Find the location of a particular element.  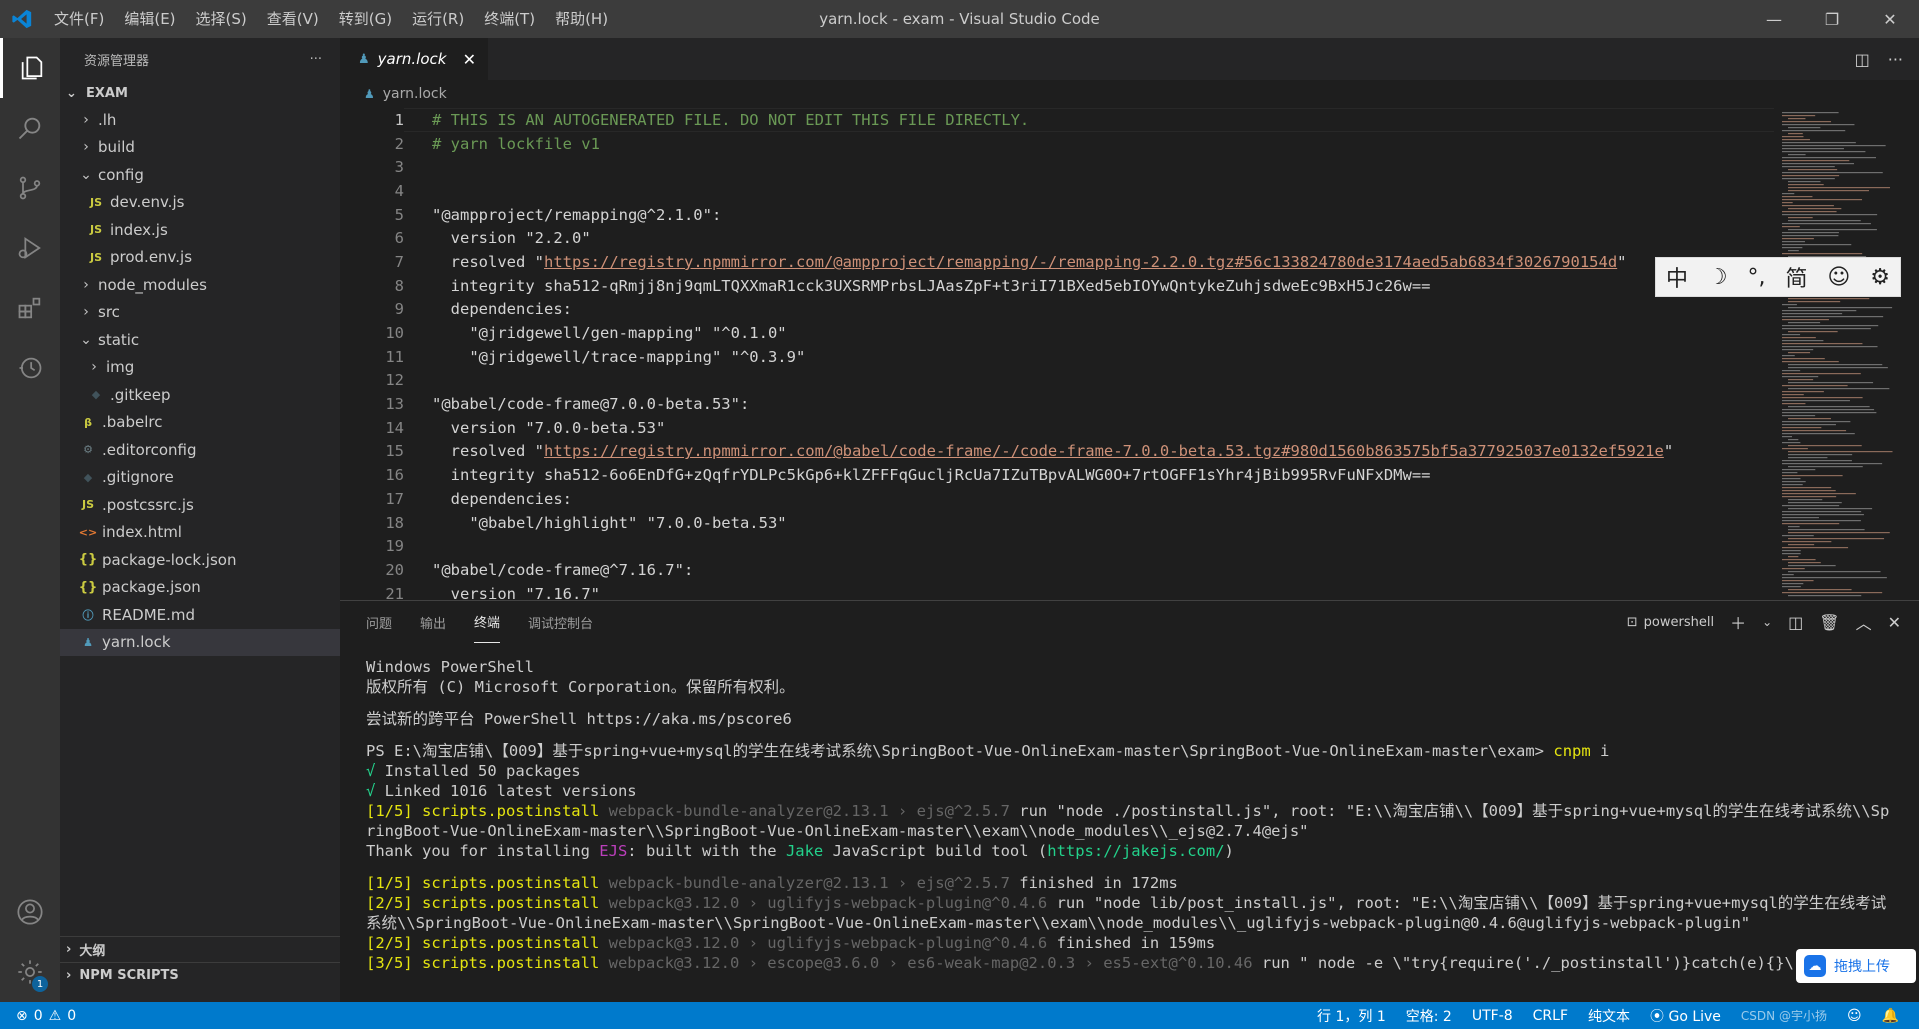

explorer-icon is located at coordinates (30, 68).